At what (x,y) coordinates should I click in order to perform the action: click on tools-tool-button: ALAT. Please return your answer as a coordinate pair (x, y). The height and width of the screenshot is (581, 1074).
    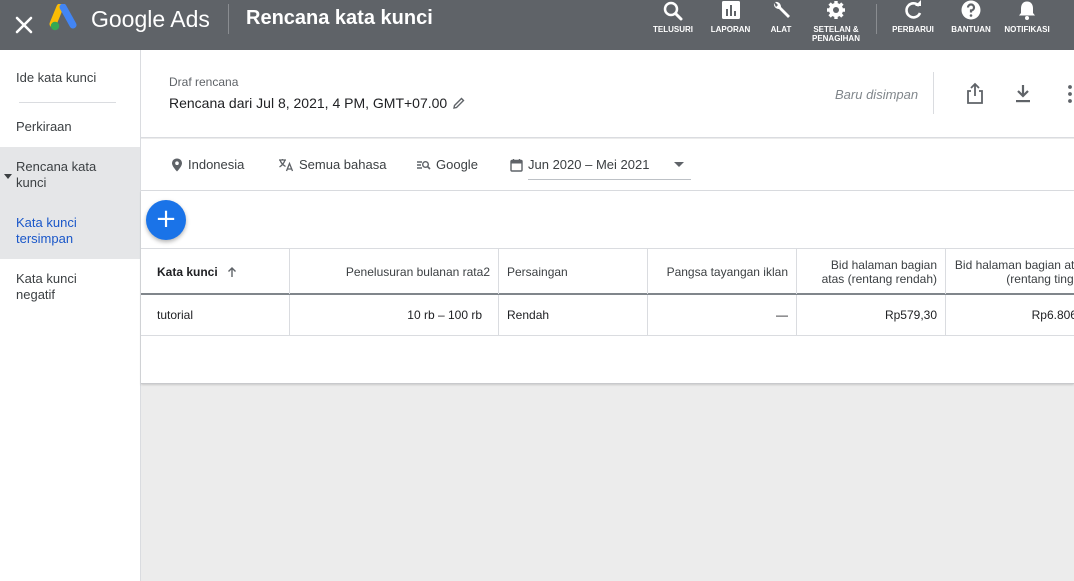
    Looking at the image, I should click on (781, 25).